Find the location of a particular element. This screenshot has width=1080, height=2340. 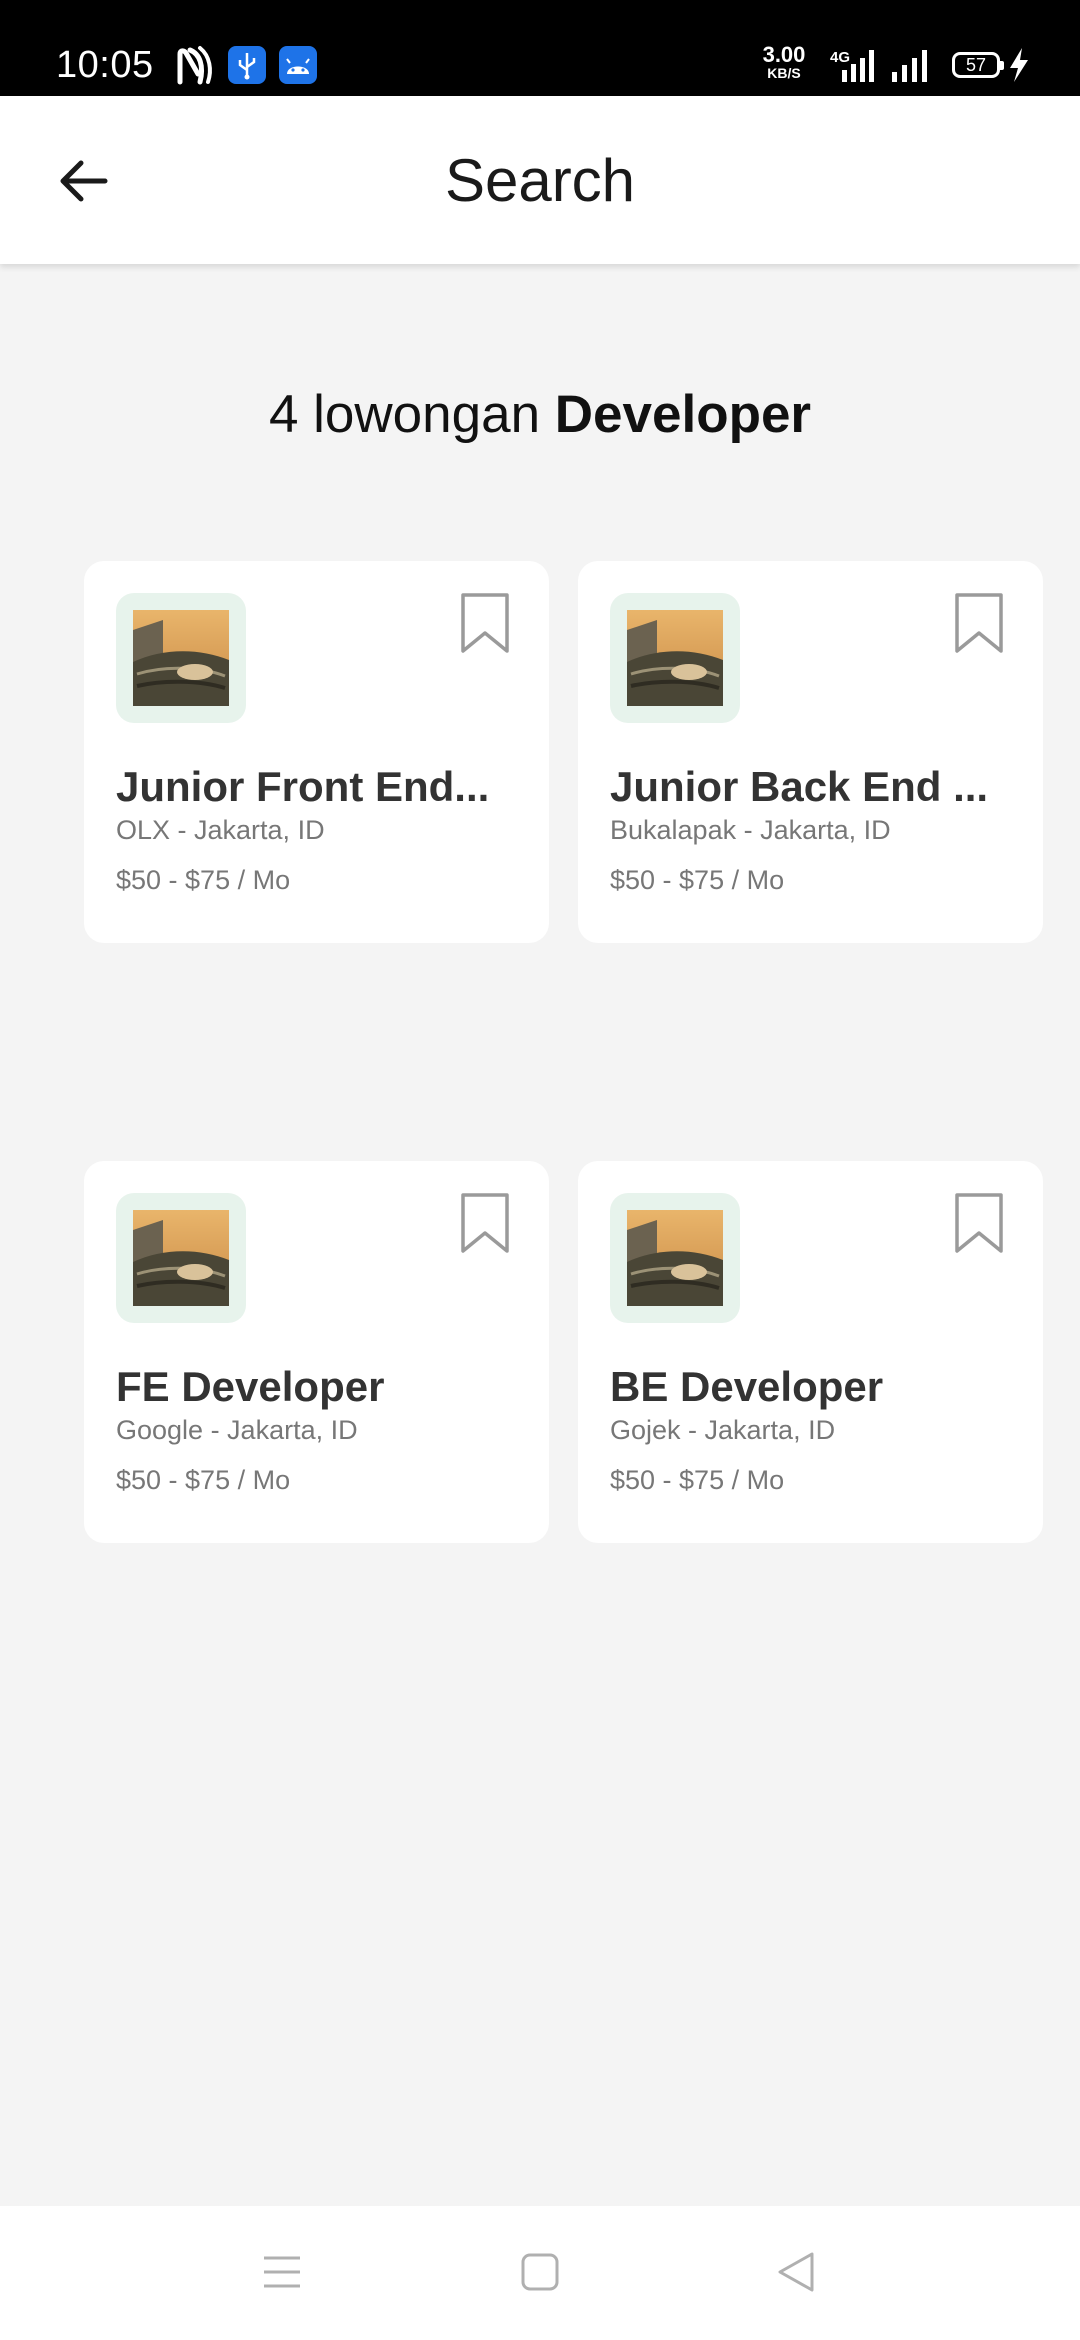

job-title: BE Developer is located at coordinates (747, 1386).